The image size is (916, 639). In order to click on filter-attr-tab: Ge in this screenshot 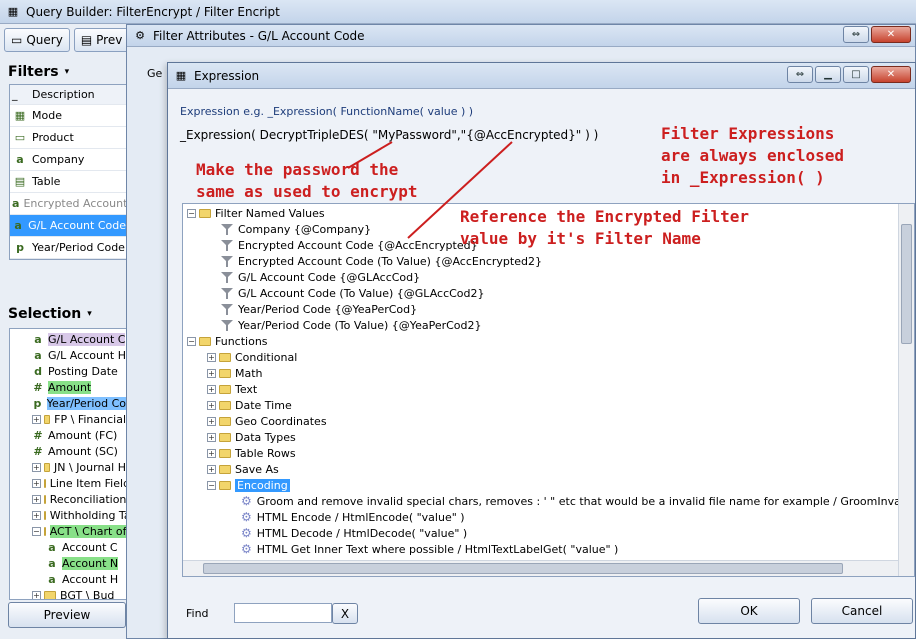, I will do `click(154, 73)`.